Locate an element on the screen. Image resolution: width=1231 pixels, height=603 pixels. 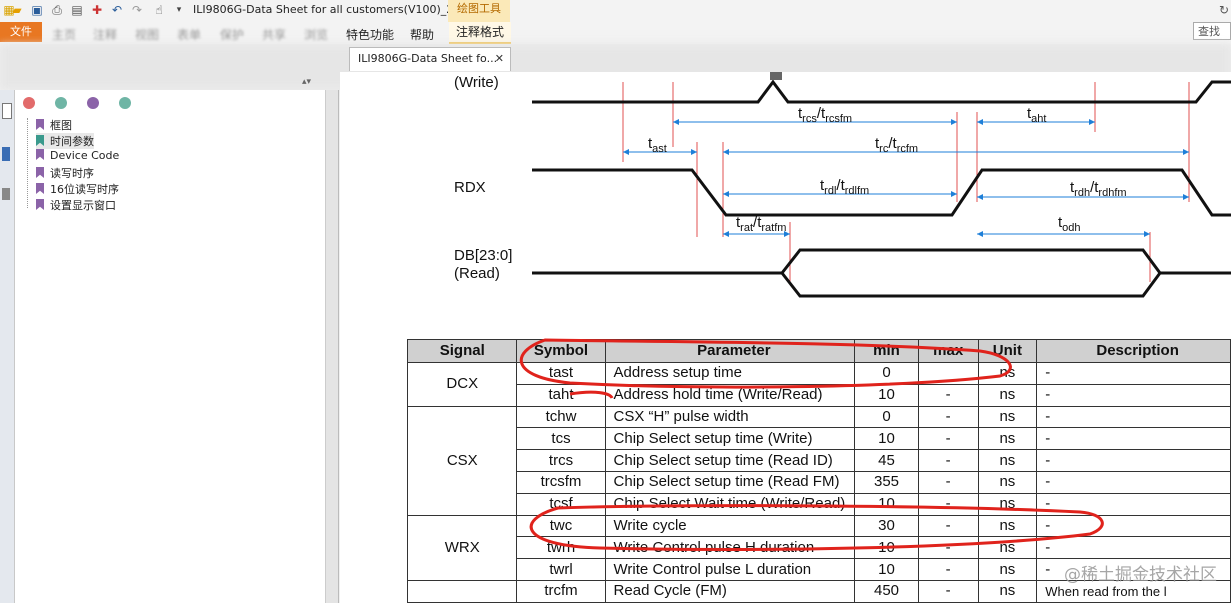
signal-label-write: (Write) is located at coordinates (476, 82).